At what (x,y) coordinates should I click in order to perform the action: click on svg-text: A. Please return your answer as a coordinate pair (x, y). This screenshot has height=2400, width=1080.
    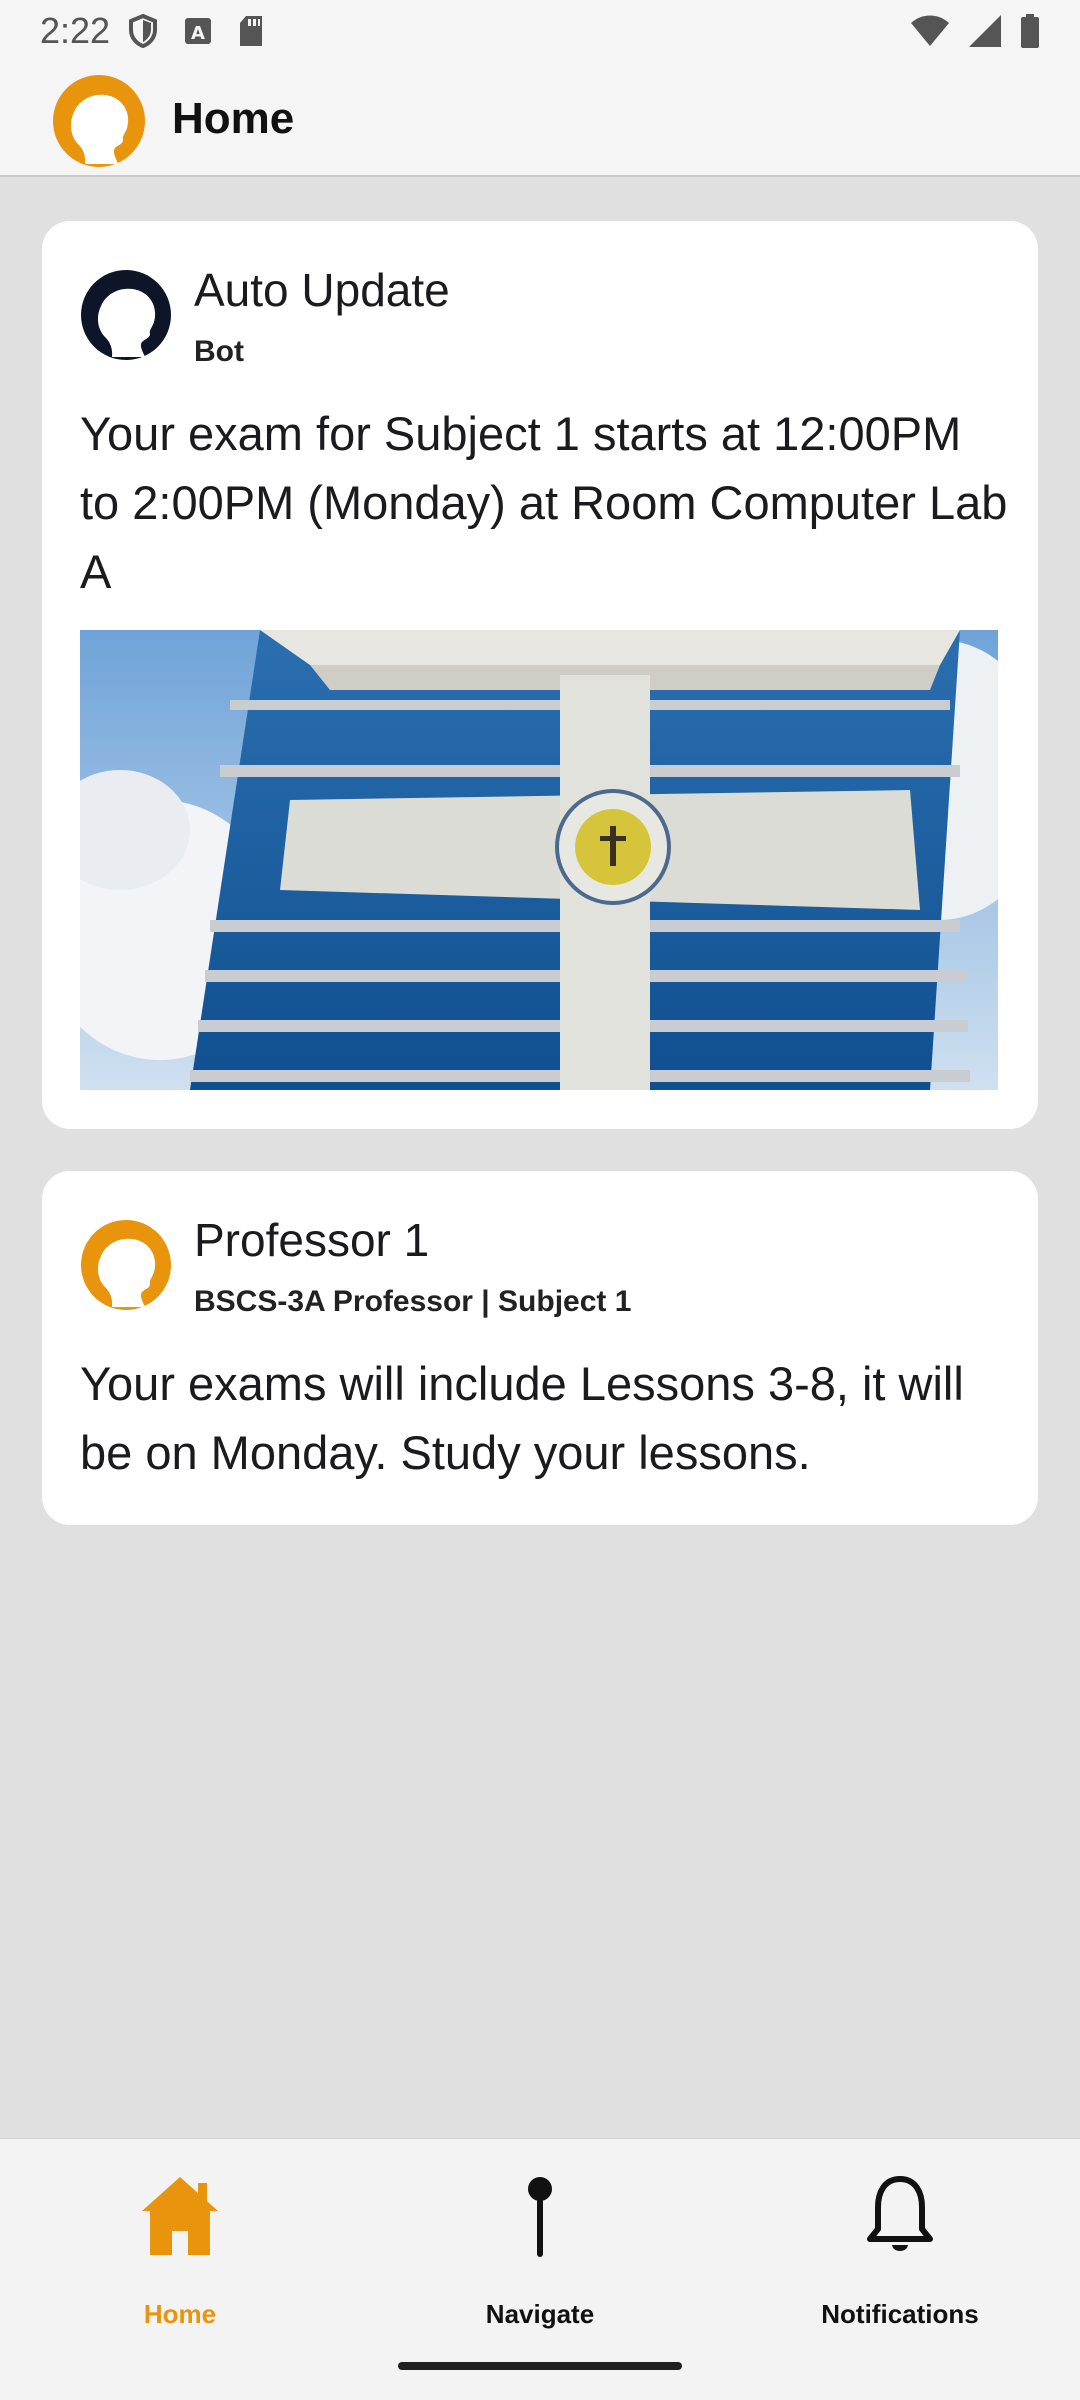
    Looking at the image, I should click on (198, 33).